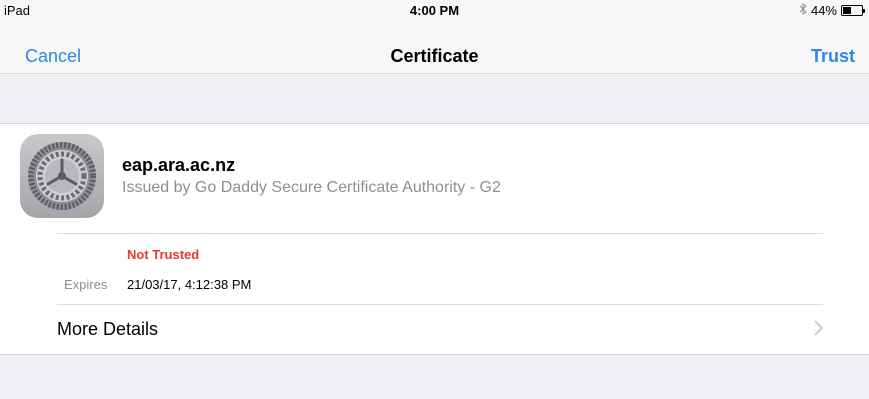 This screenshot has height=399, width=869. Describe the element at coordinates (86, 284) in the screenshot. I see `expires-label: Expires` at that location.